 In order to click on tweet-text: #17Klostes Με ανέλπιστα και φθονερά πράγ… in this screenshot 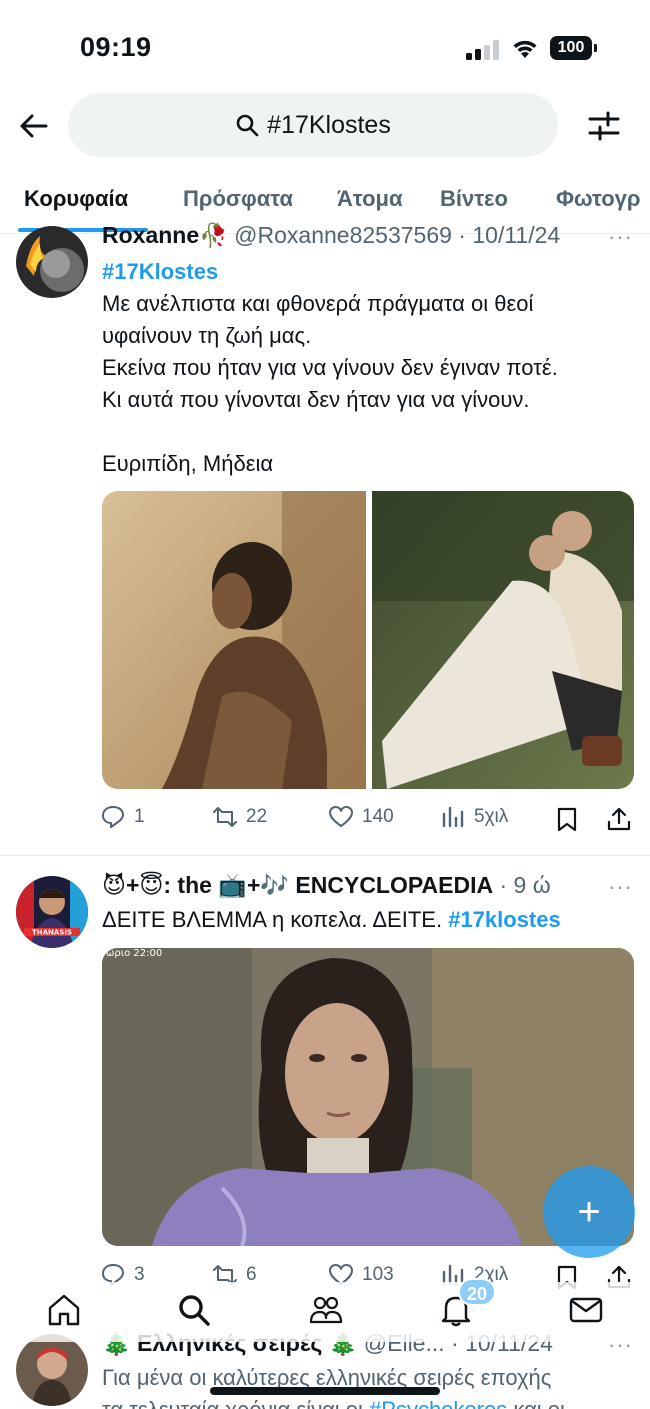, I will do `click(367, 368)`.